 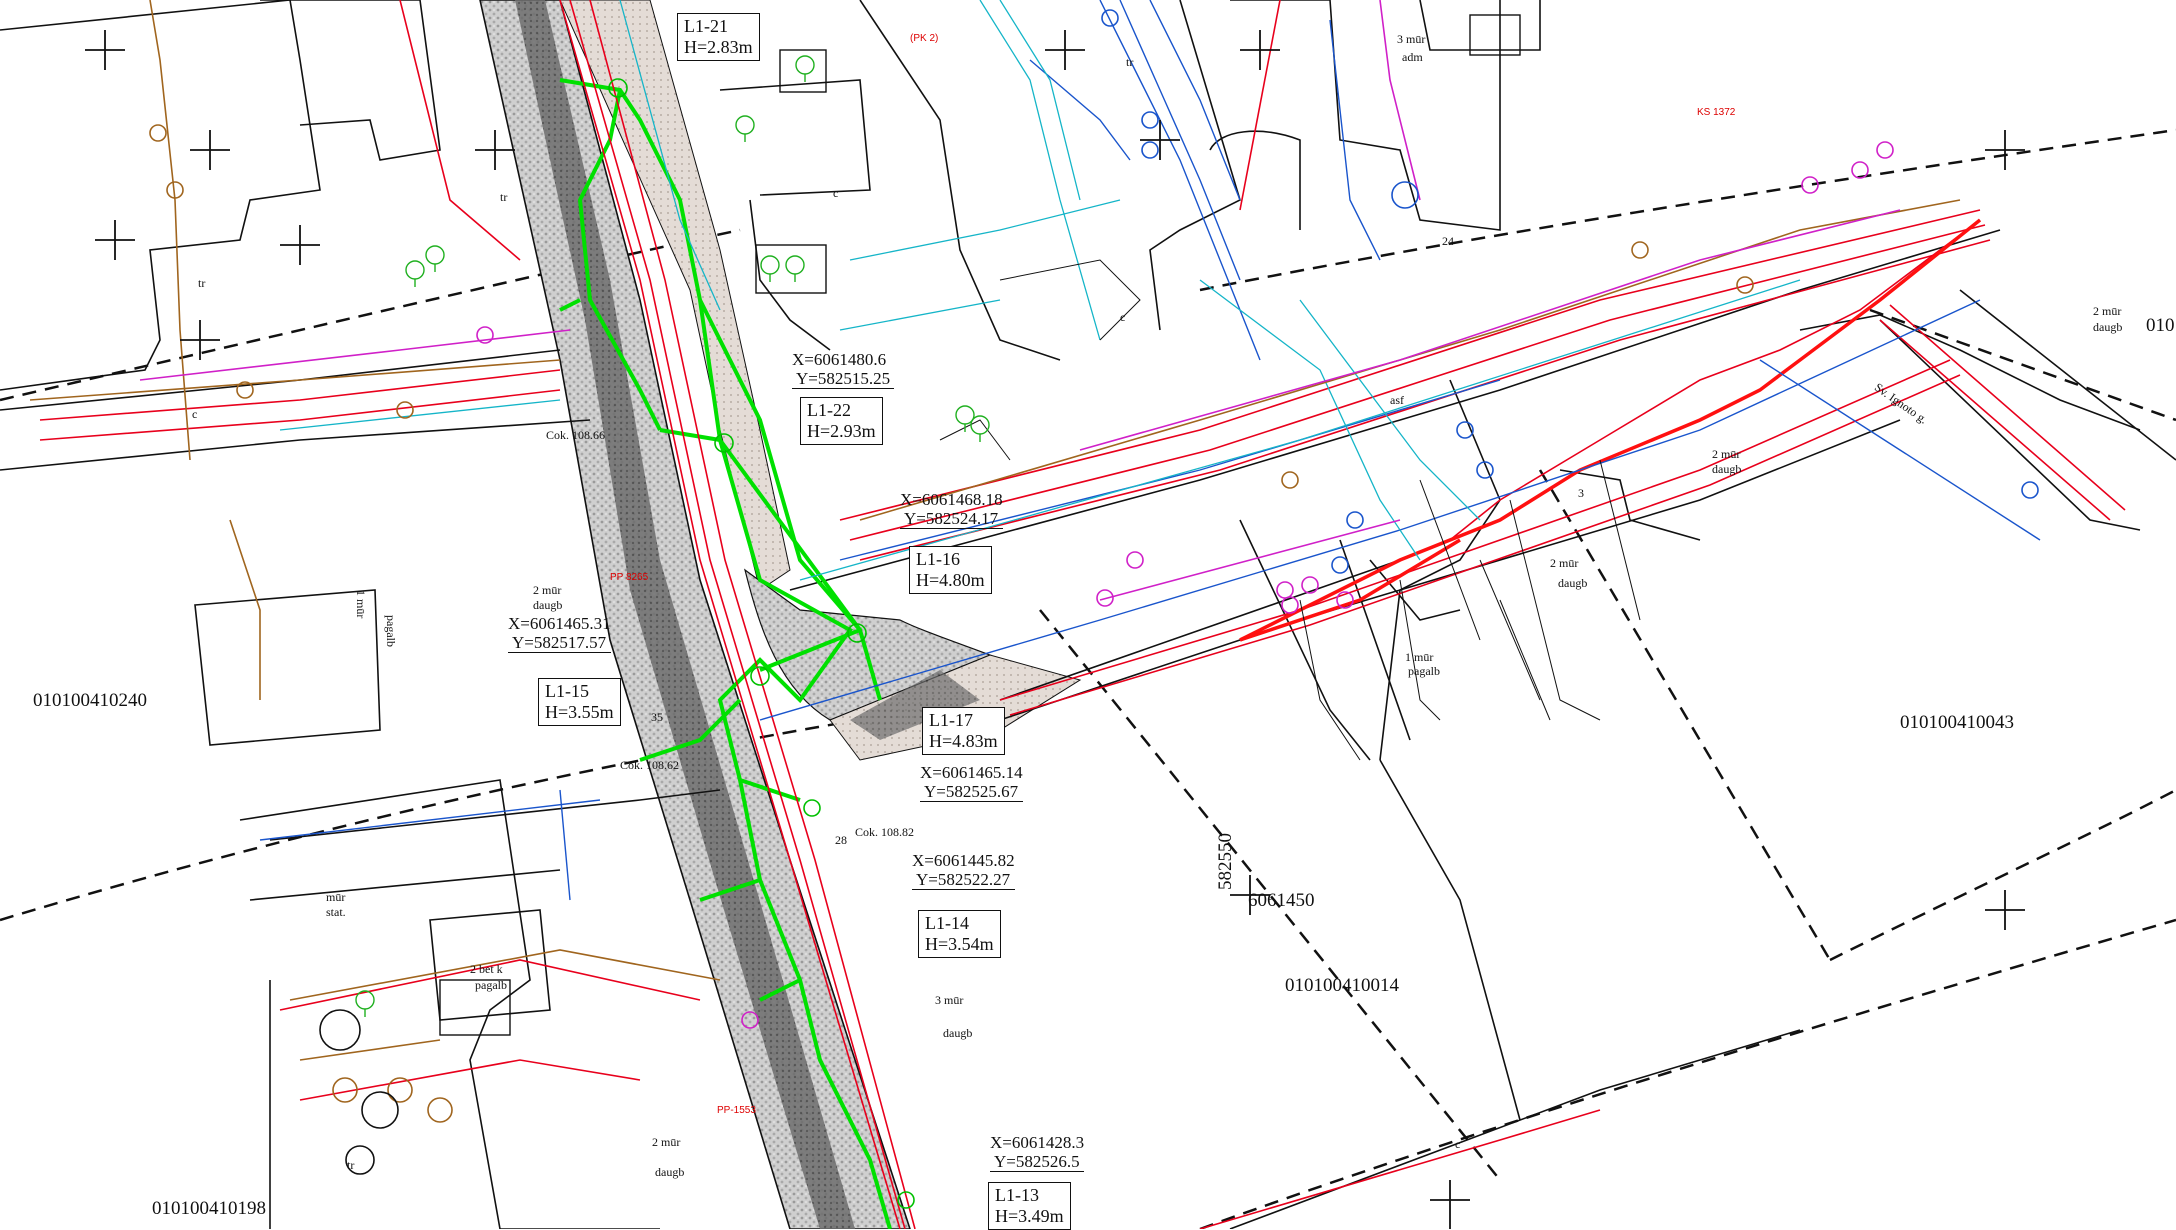 What do you see at coordinates (579, 712) in the screenshot?
I see `manhole-depth: H=3.55m` at bounding box center [579, 712].